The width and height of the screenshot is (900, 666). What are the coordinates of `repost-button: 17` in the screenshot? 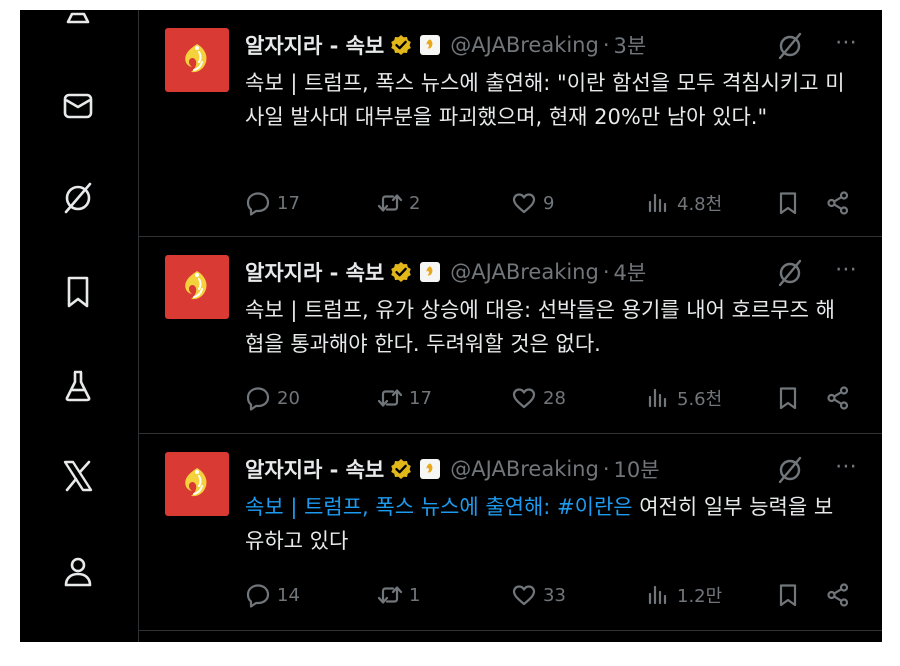 It's located at (404, 398).